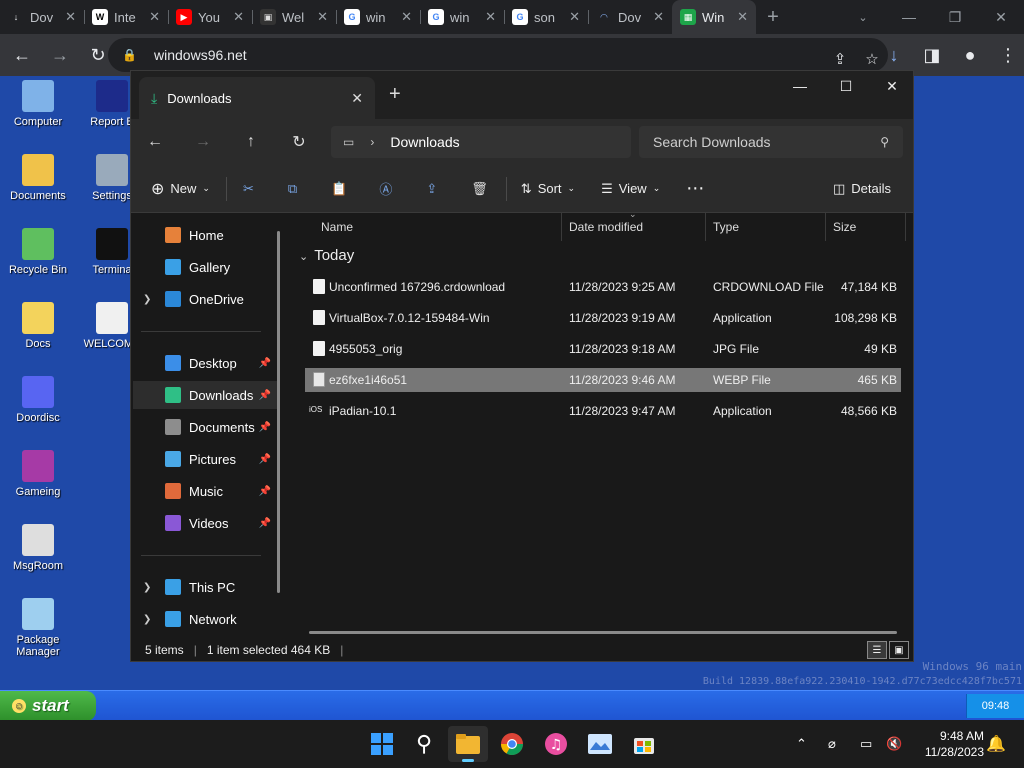  What do you see at coordinates (512, 744) in the screenshot?
I see `chrome-icon` at bounding box center [512, 744].